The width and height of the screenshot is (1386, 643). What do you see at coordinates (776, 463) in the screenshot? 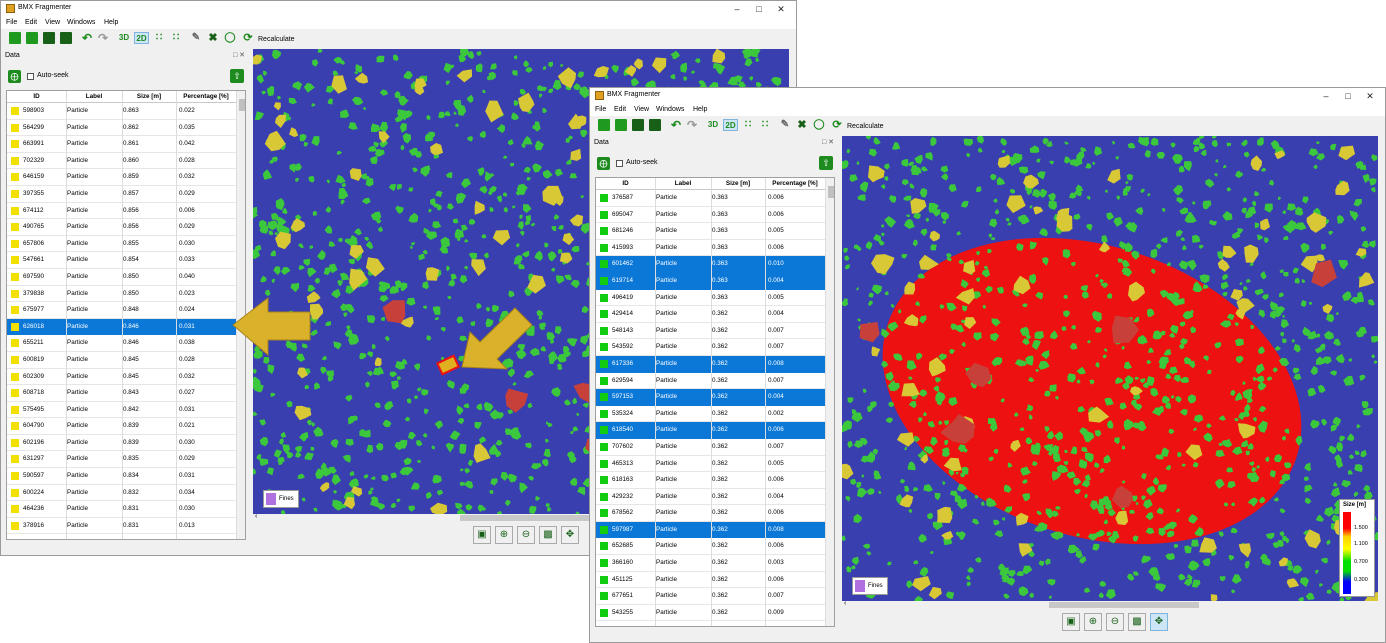
I see `cell-percentage: 0.005` at bounding box center [776, 463].